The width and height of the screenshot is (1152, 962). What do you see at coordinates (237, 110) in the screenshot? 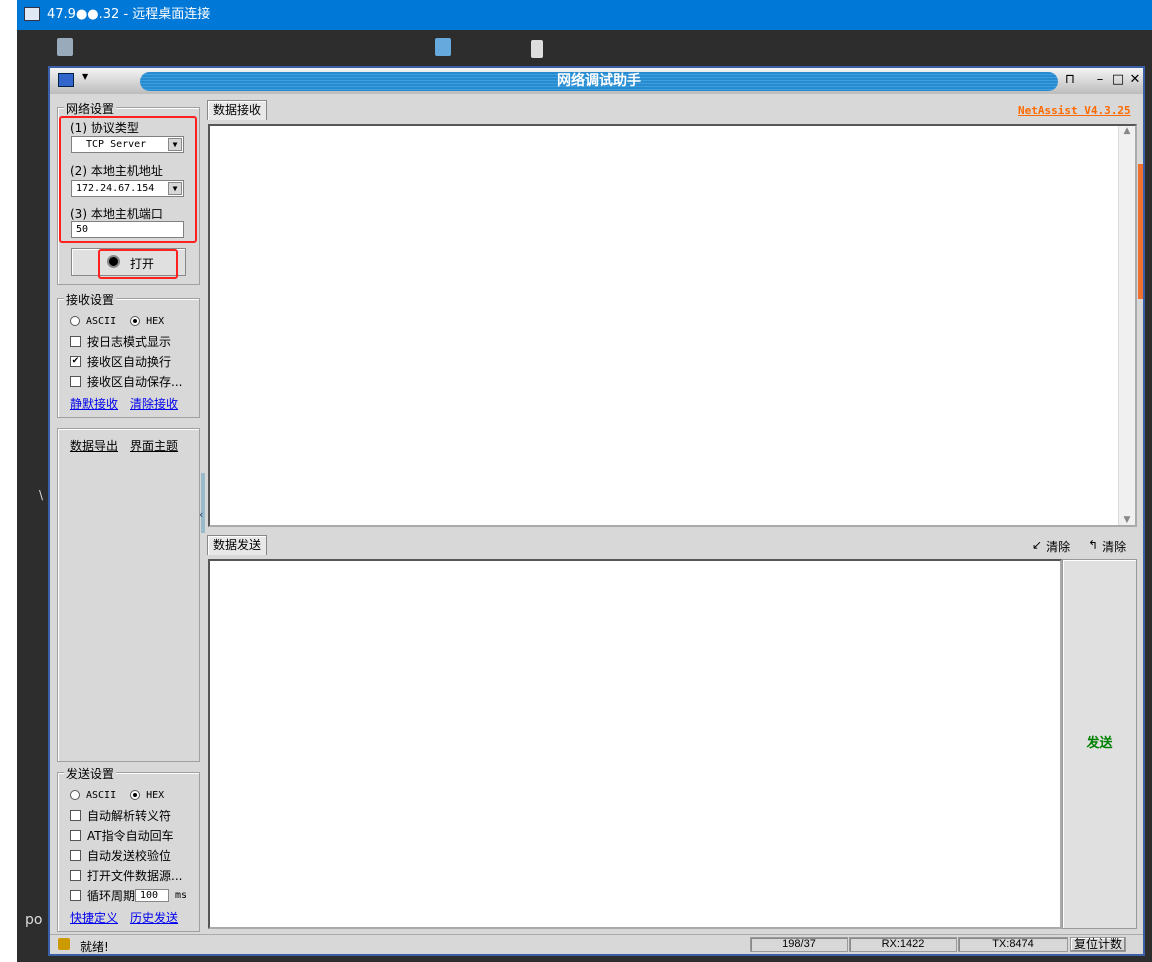
I see `tab-receive: 数据接收` at bounding box center [237, 110].